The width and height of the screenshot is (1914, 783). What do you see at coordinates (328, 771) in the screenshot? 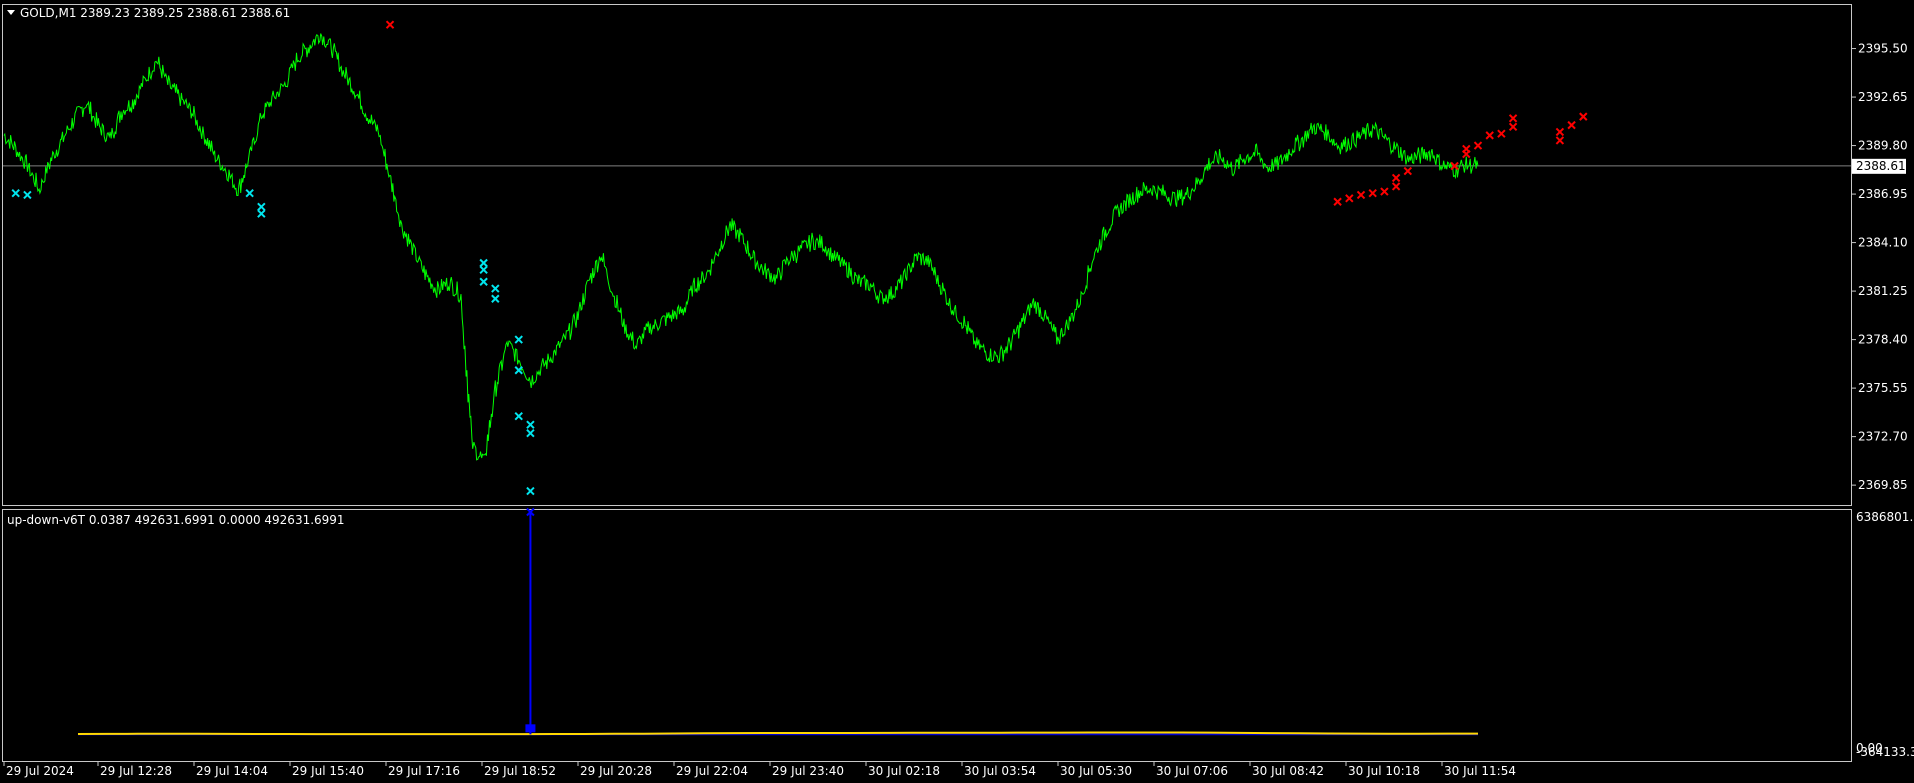
I see `time-tick-label: 29 Jul 15:40` at bounding box center [328, 771].